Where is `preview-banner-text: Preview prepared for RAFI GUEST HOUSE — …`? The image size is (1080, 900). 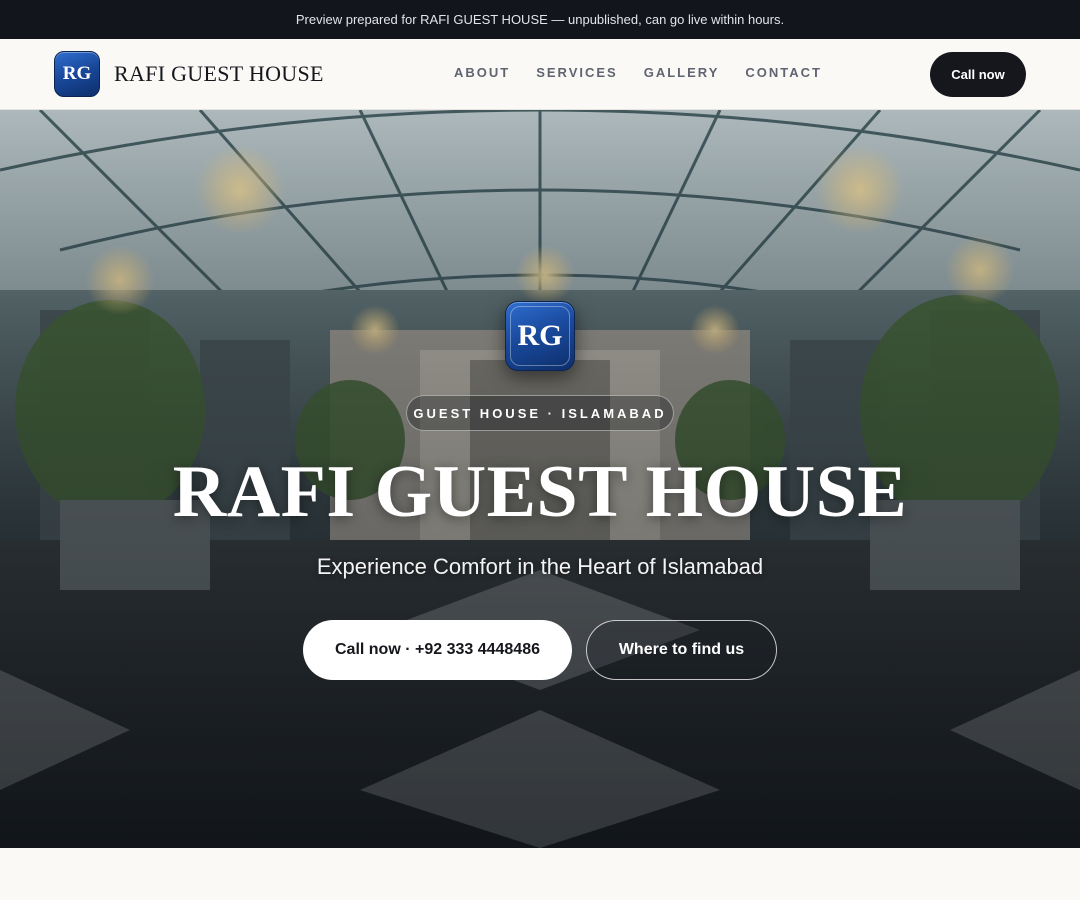 preview-banner-text: Preview prepared for RAFI GUEST HOUSE — … is located at coordinates (540, 19).